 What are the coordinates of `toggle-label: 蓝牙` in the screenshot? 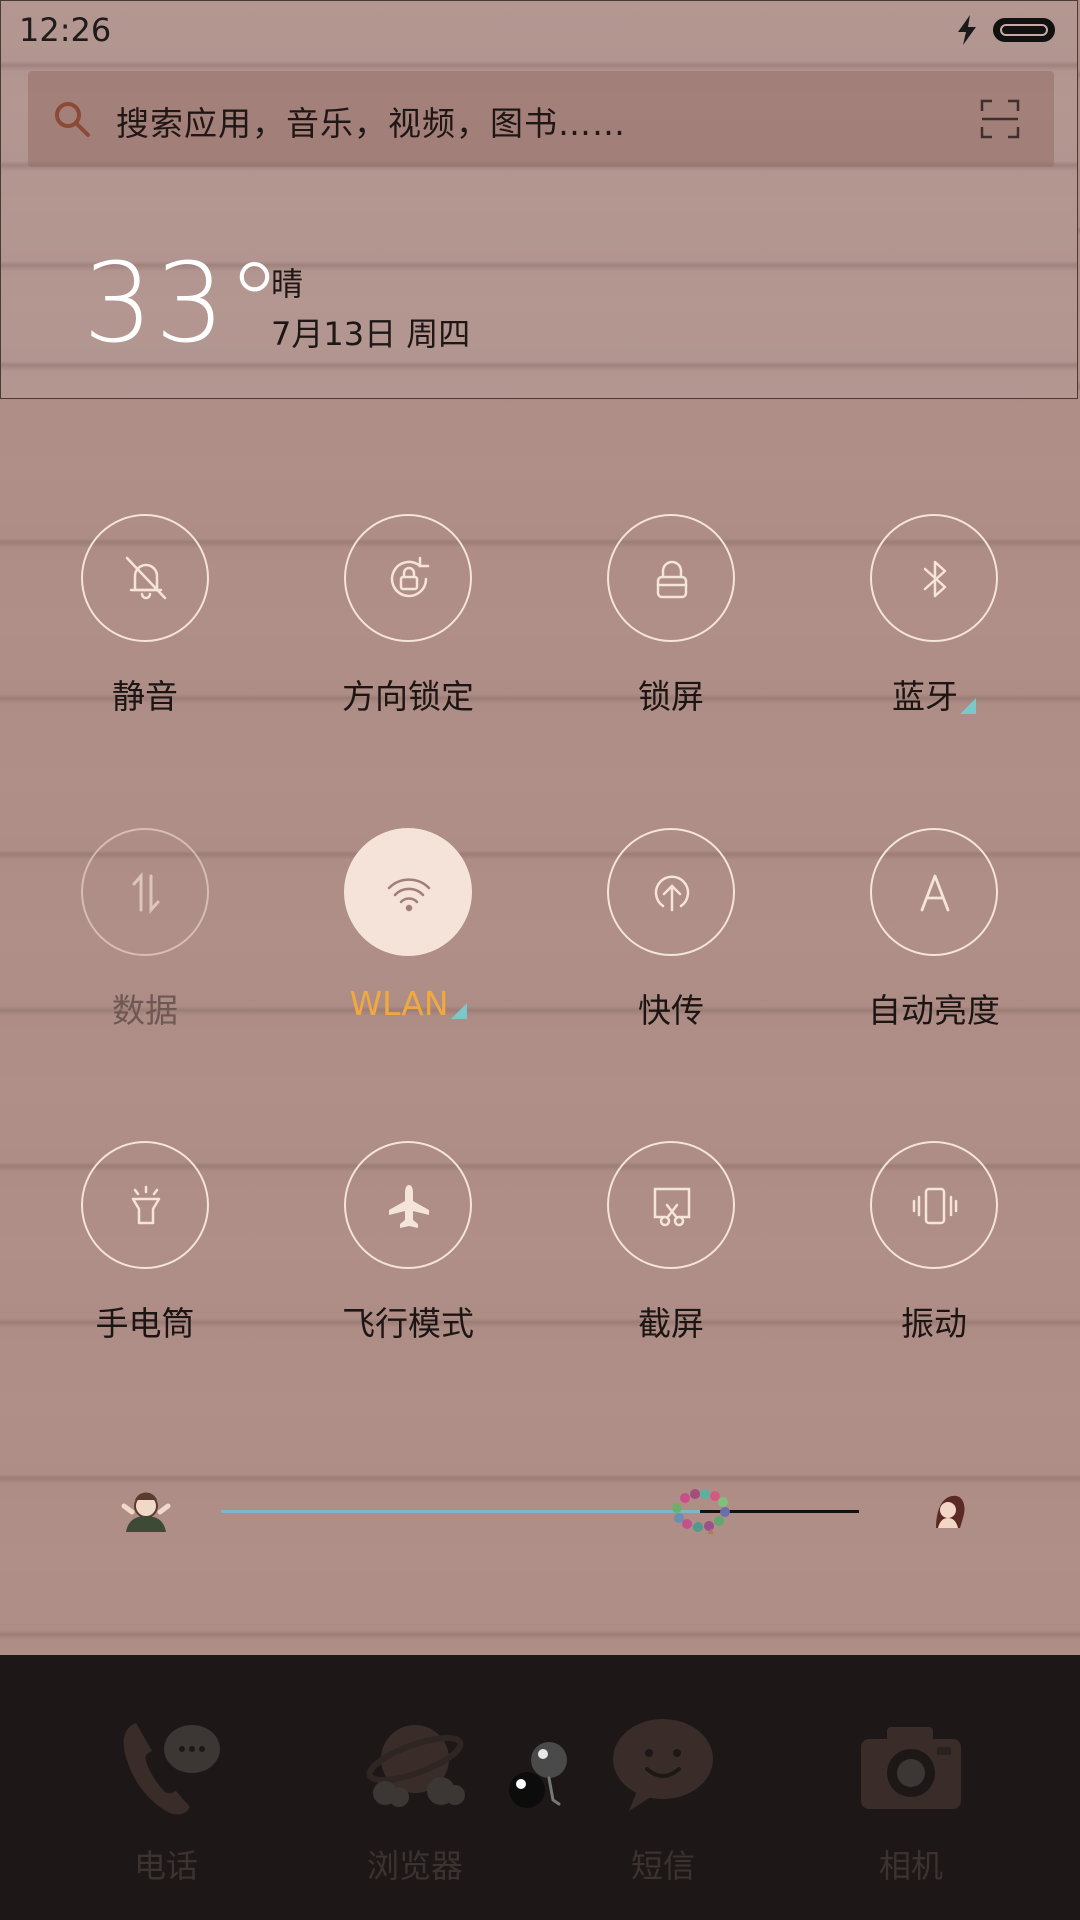 It's located at (925, 696).